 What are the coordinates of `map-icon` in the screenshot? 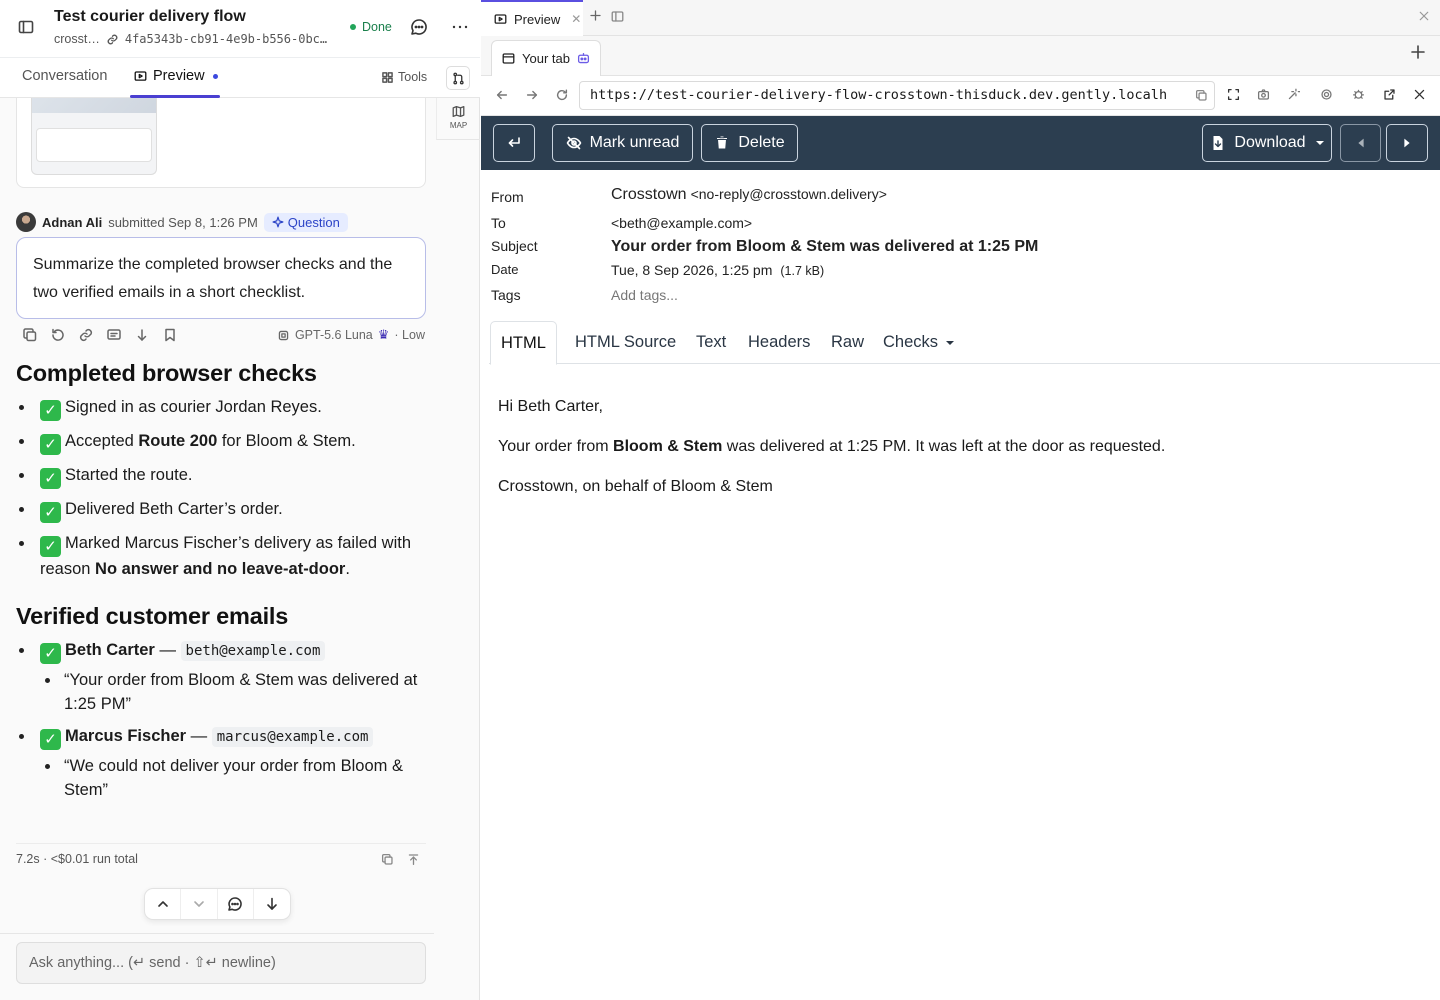 It's located at (458, 111).